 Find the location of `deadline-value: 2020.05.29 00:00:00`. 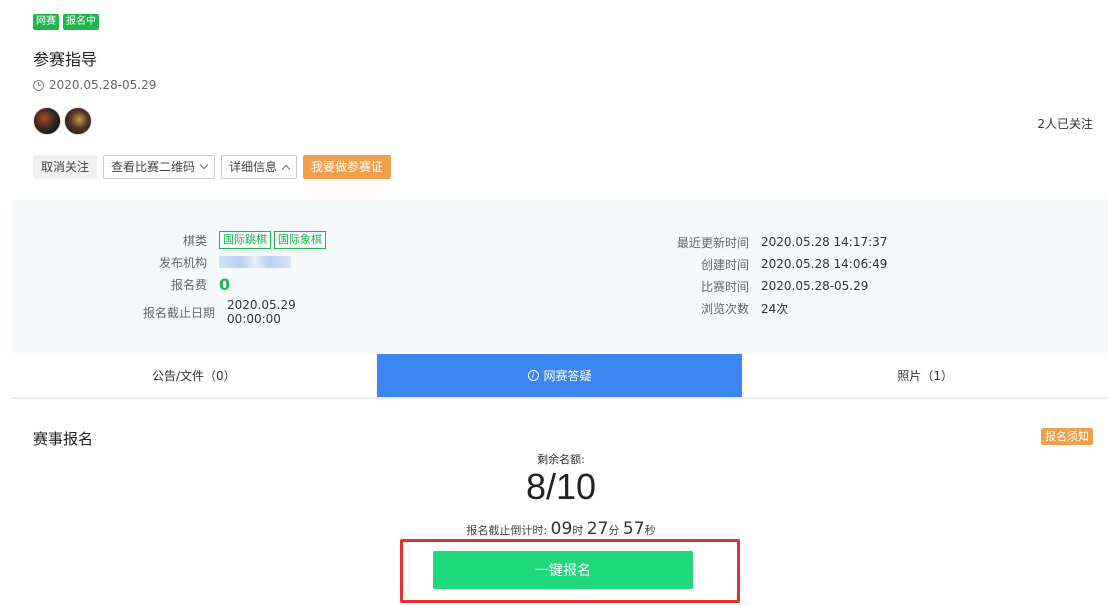

deadline-value: 2020.05.29 00:00:00 is located at coordinates (261, 312).